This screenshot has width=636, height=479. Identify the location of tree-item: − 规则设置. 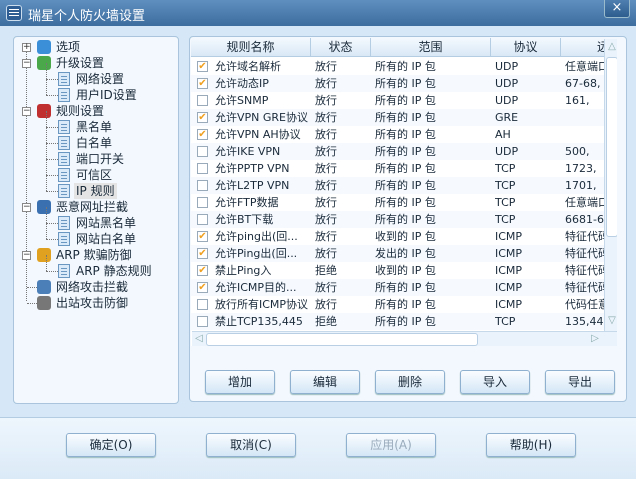
(94, 111).